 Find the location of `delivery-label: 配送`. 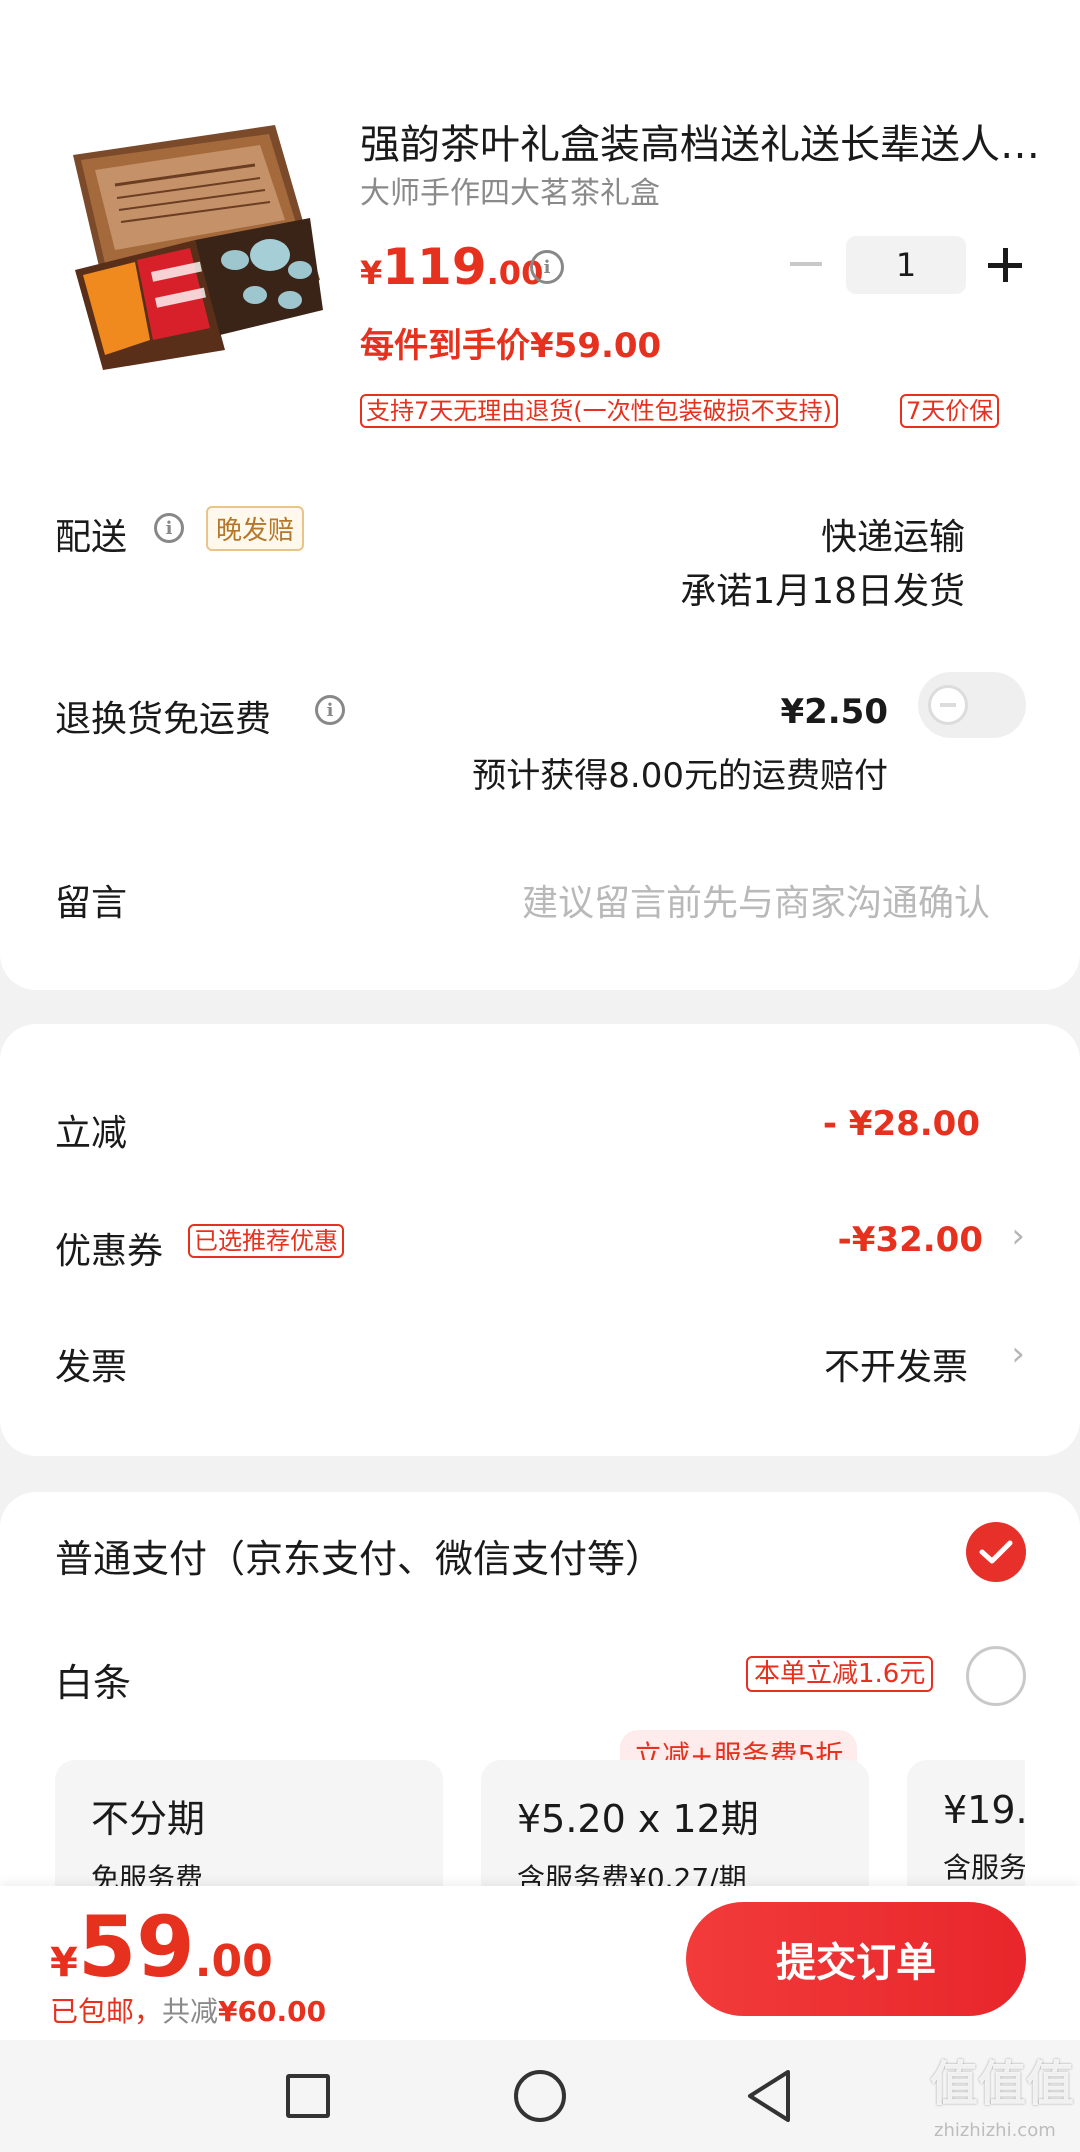

delivery-label: 配送 is located at coordinates (91, 537).